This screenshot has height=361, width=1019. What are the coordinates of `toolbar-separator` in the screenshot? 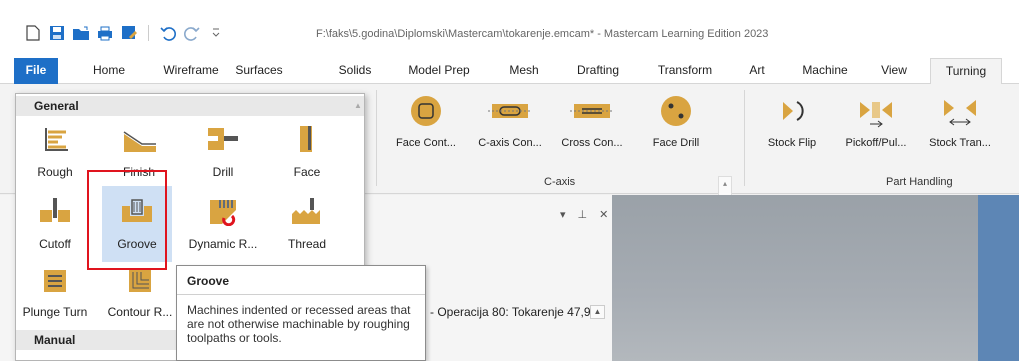 It's located at (148, 33).